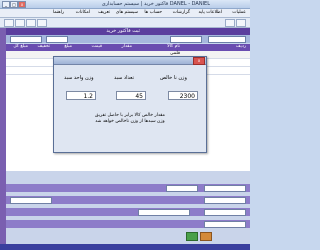 The width and height of the screenshot is (320, 250). What do you see at coordinates (58, 12) in the screenshot?
I see `menu-item: راهنما` at bounding box center [58, 12].